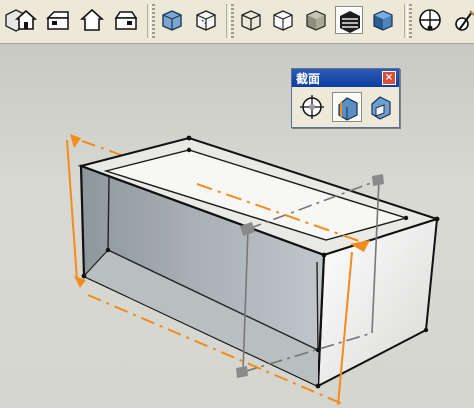 This screenshot has width=474, height=408. I want to click on shaded-textures-button, so click(349, 20).